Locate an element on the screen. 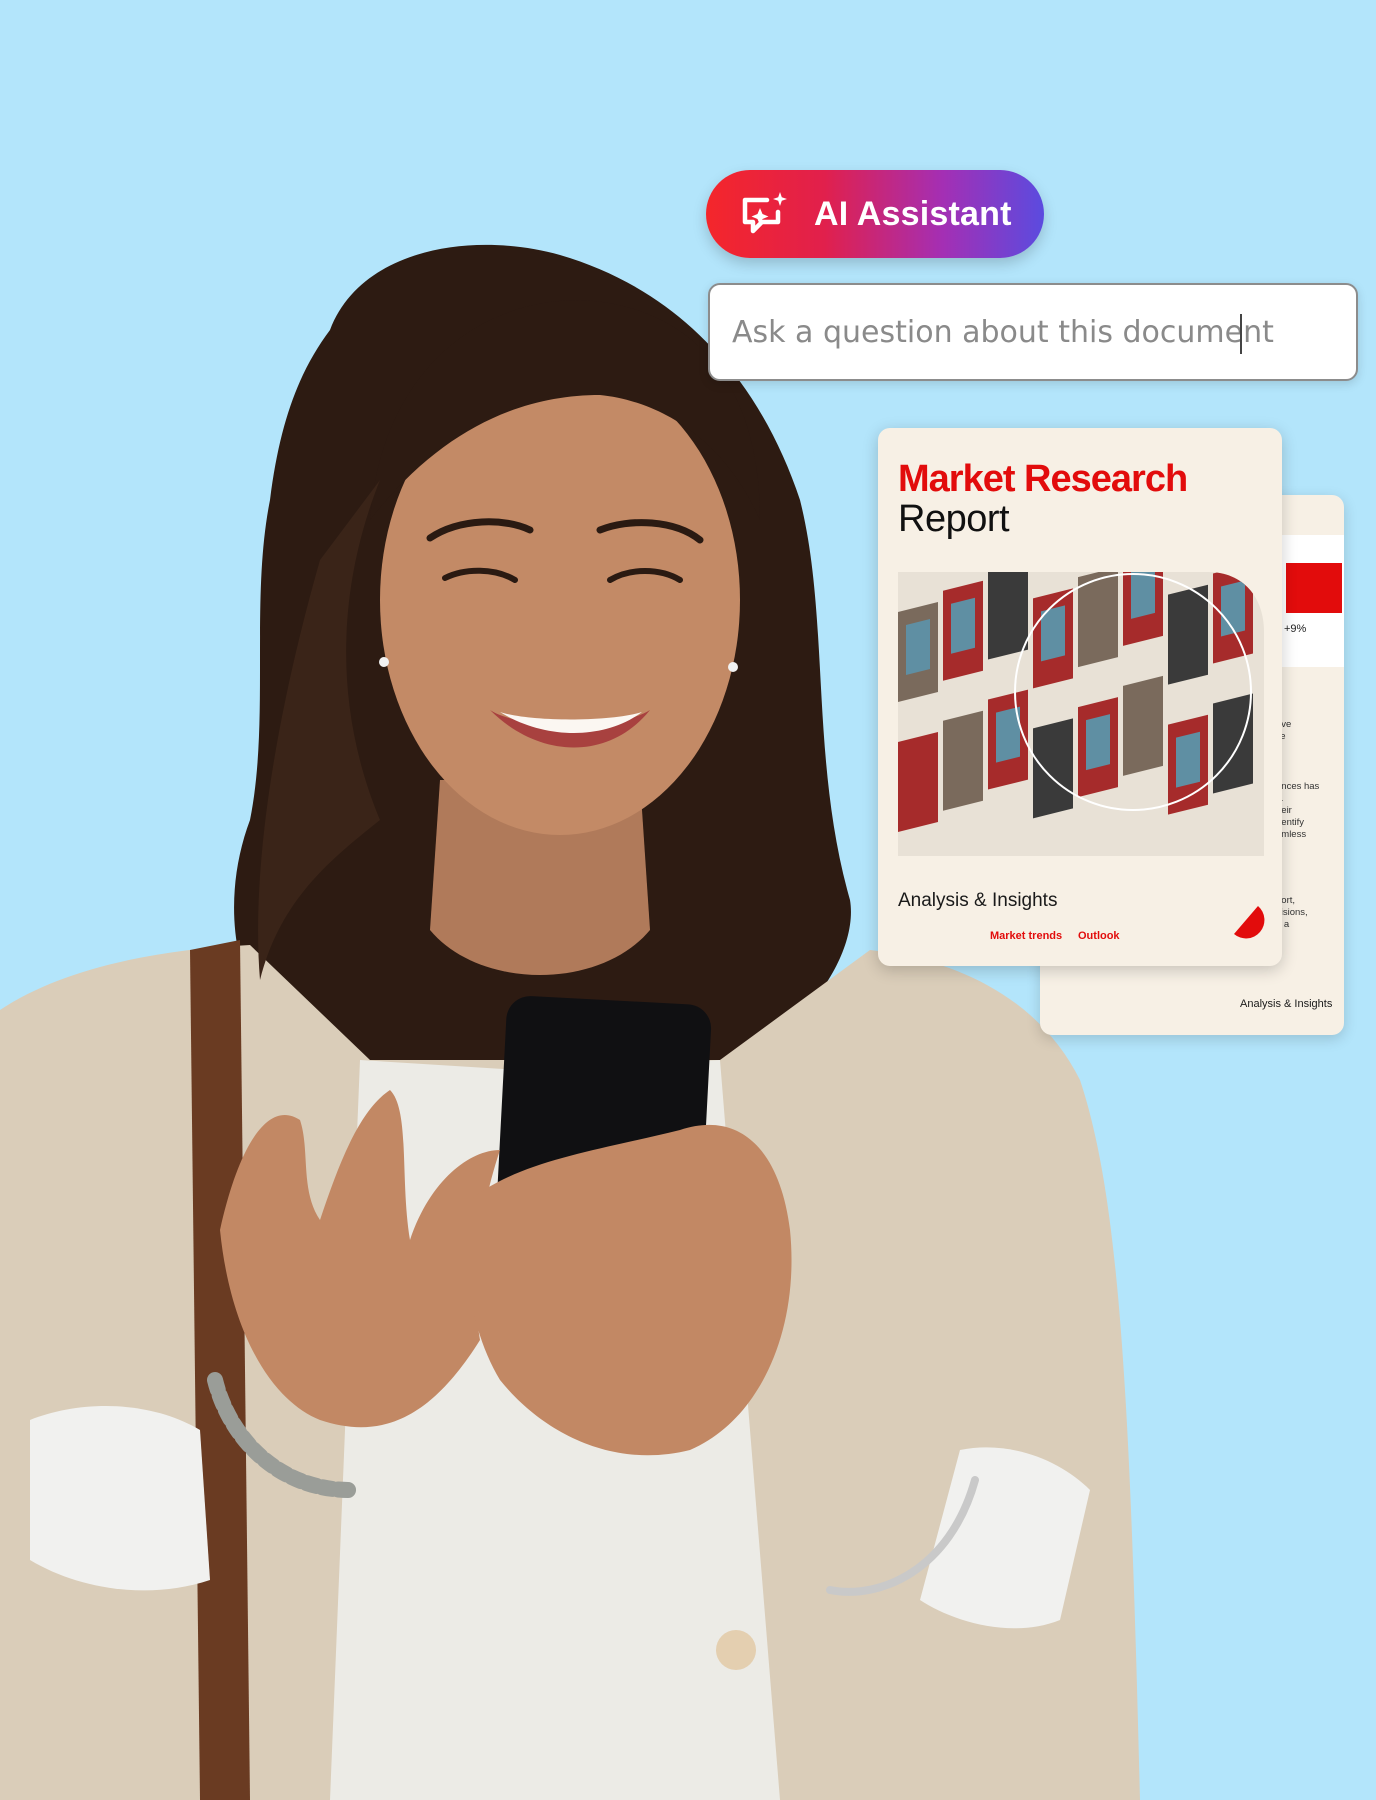 The image size is (1376, 1800). back-card-footer: Analysis & Insights is located at coordinates (1286, 1004).